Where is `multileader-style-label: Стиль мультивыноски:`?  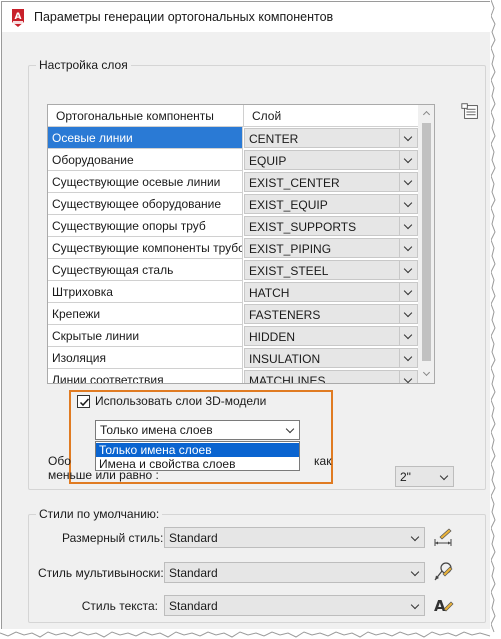
multileader-style-label: Стиль мультивыноски: is located at coordinates (101, 573).